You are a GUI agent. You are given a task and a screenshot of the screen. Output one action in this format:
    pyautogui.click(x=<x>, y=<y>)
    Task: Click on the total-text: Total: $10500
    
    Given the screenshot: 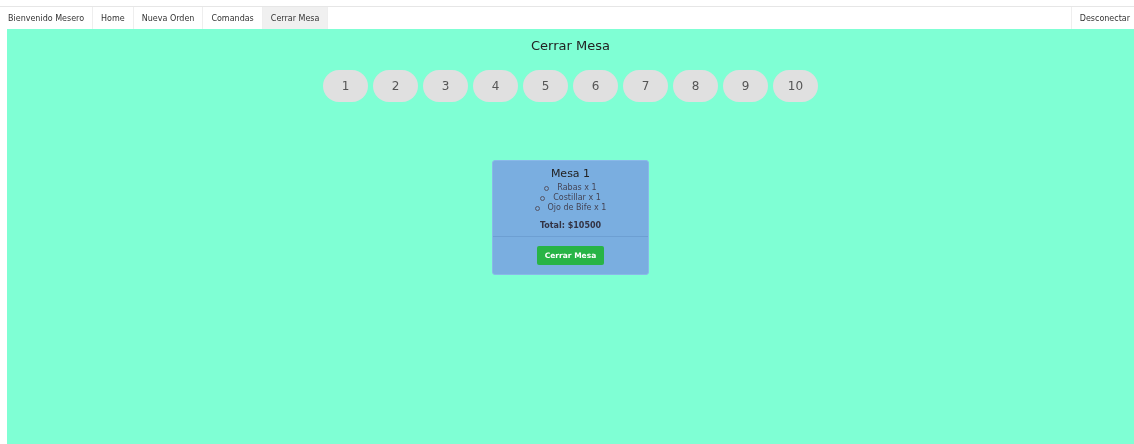 What is the action you would take?
    pyautogui.click(x=570, y=225)
    